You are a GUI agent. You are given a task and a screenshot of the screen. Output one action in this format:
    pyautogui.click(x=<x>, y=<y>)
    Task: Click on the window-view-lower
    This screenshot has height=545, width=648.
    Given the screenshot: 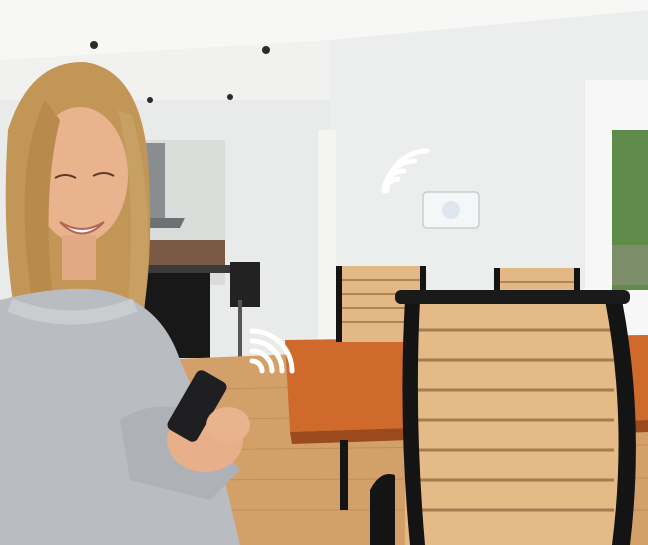 What is the action you would take?
    pyautogui.click(x=630, y=265)
    